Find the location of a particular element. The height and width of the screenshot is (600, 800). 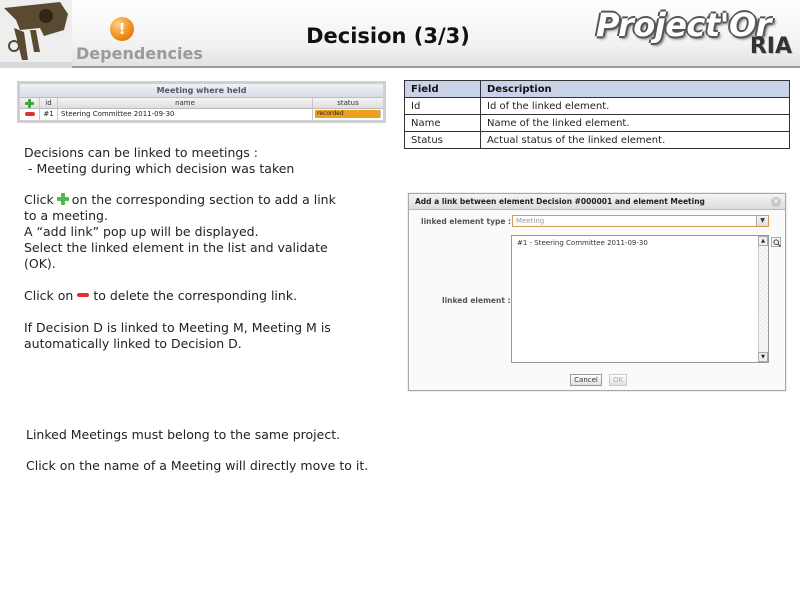

section-title: Meeting where held is located at coordinates (201, 91).